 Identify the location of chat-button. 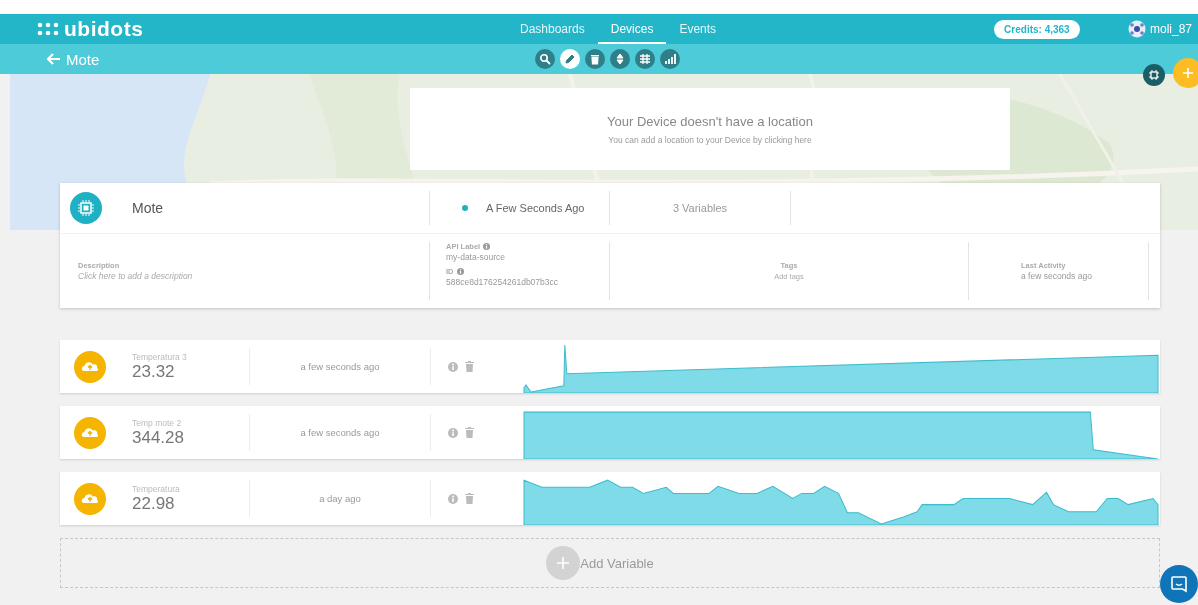
(1179, 584).